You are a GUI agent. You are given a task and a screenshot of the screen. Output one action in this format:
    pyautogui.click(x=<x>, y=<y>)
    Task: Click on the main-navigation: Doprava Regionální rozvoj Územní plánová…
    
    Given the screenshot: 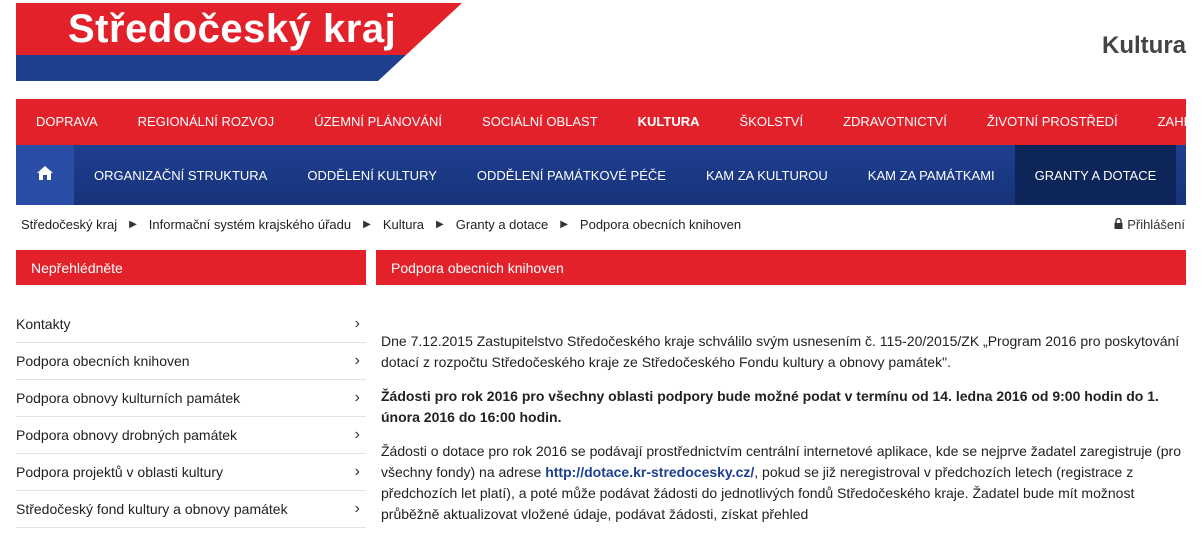 What is the action you would take?
    pyautogui.click(x=609, y=122)
    